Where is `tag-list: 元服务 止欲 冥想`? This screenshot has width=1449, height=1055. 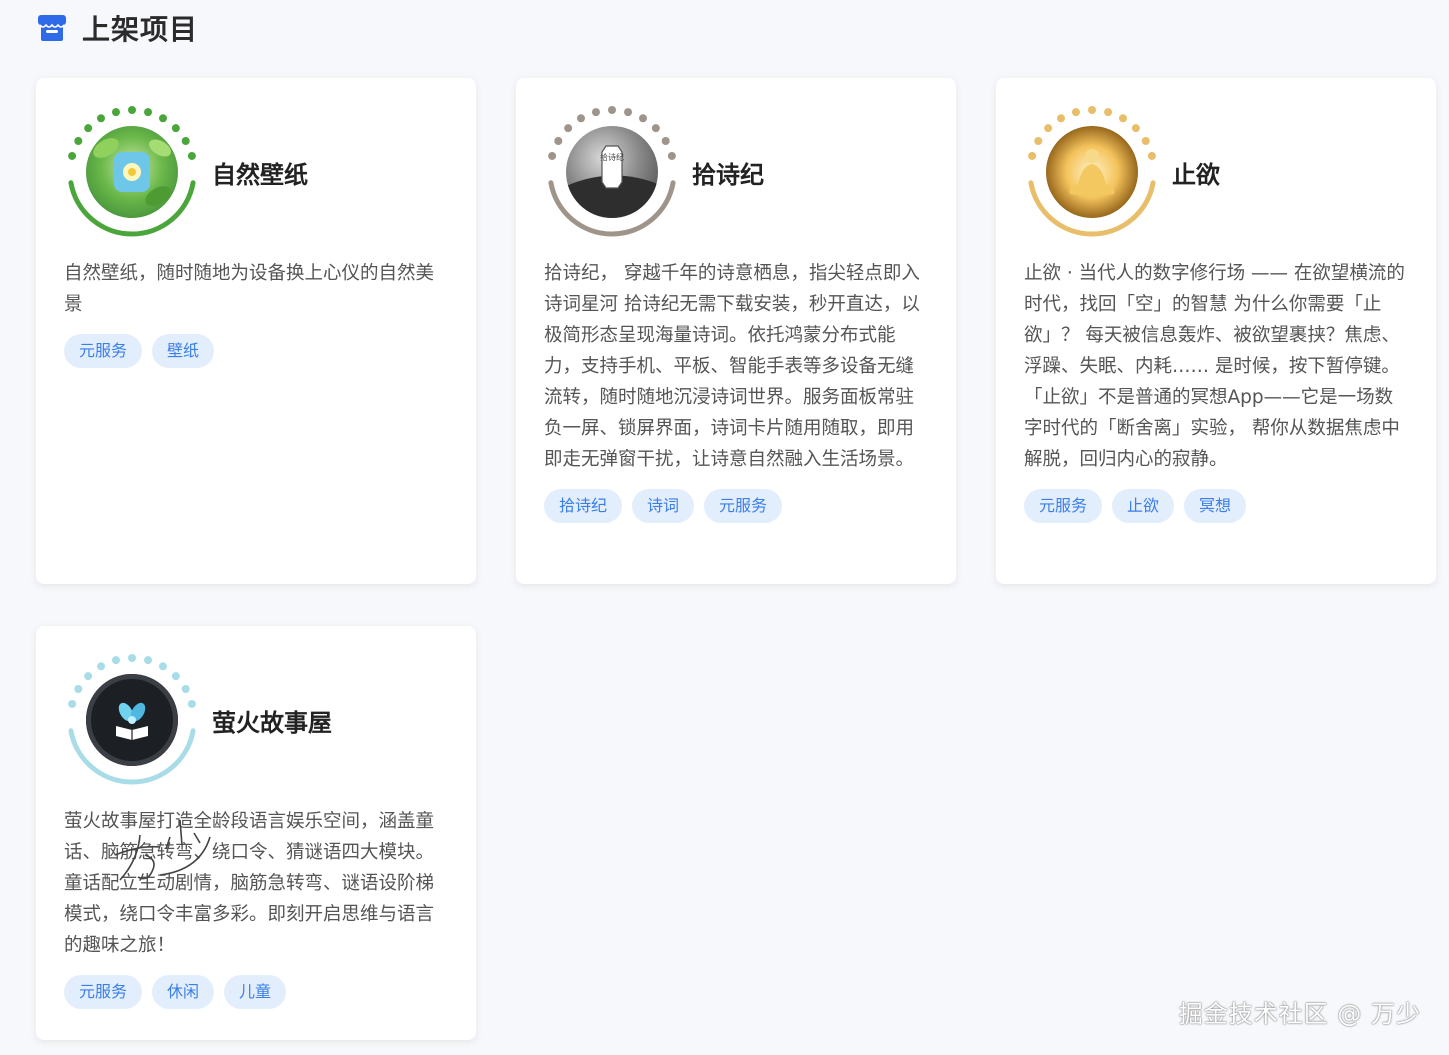
tag-list: 元服务 止欲 冥想 is located at coordinates (1216, 506).